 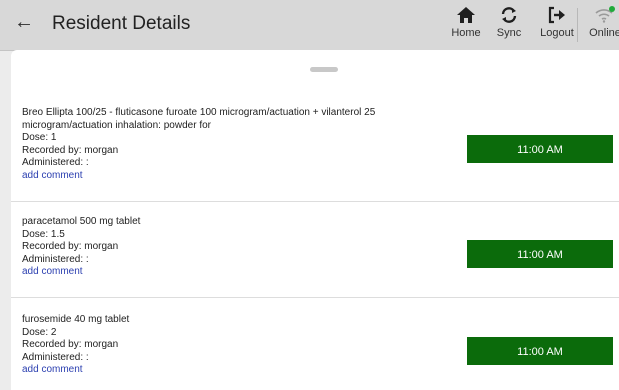 What do you see at coordinates (121, 23) in the screenshot?
I see `page-title: Resident Details` at bounding box center [121, 23].